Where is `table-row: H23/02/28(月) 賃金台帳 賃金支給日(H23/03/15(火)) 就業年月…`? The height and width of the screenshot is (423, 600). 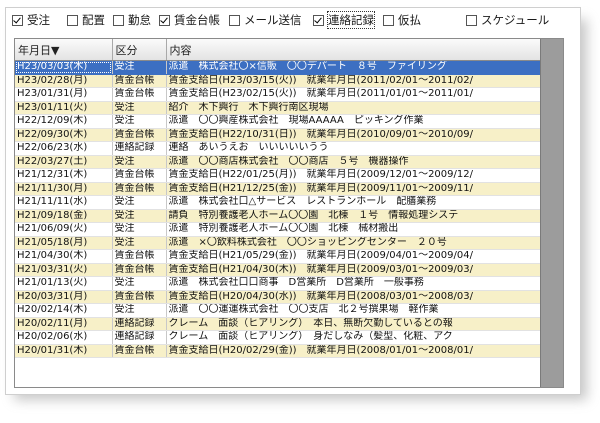 table-row: H23/02/28(月) 賃金台帳 賃金支給日(H23/03/15(火)) 就業年月… is located at coordinates (278, 81).